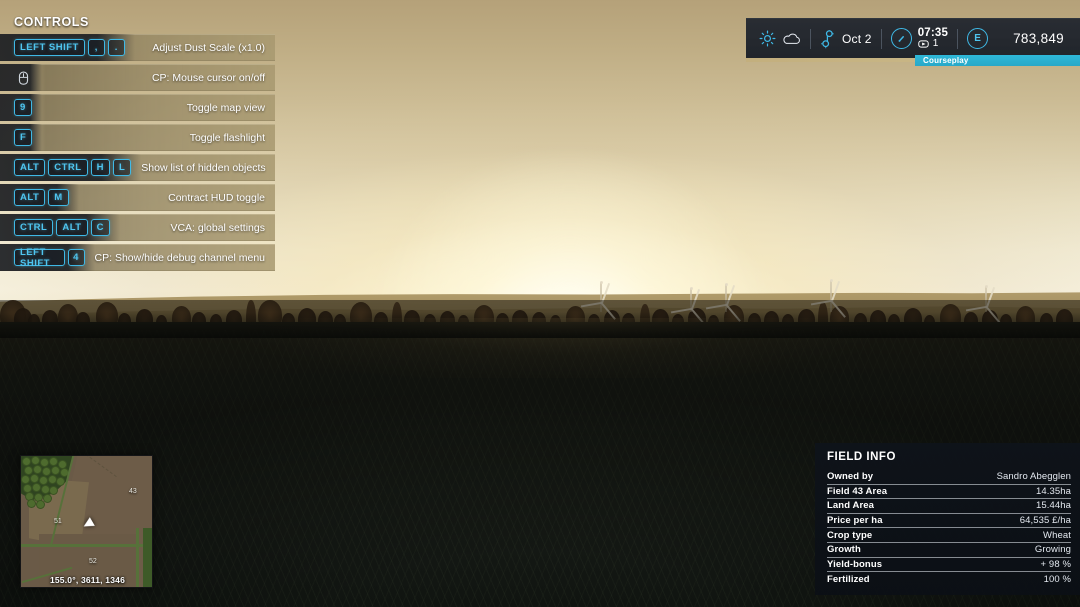 The width and height of the screenshot is (1080, 607). What do you see at coordinates (86, 521) in the screenshot?
I see `minimap: 43 51 52 155.0°, 3611, 1346` at bounding box center [86, 521].